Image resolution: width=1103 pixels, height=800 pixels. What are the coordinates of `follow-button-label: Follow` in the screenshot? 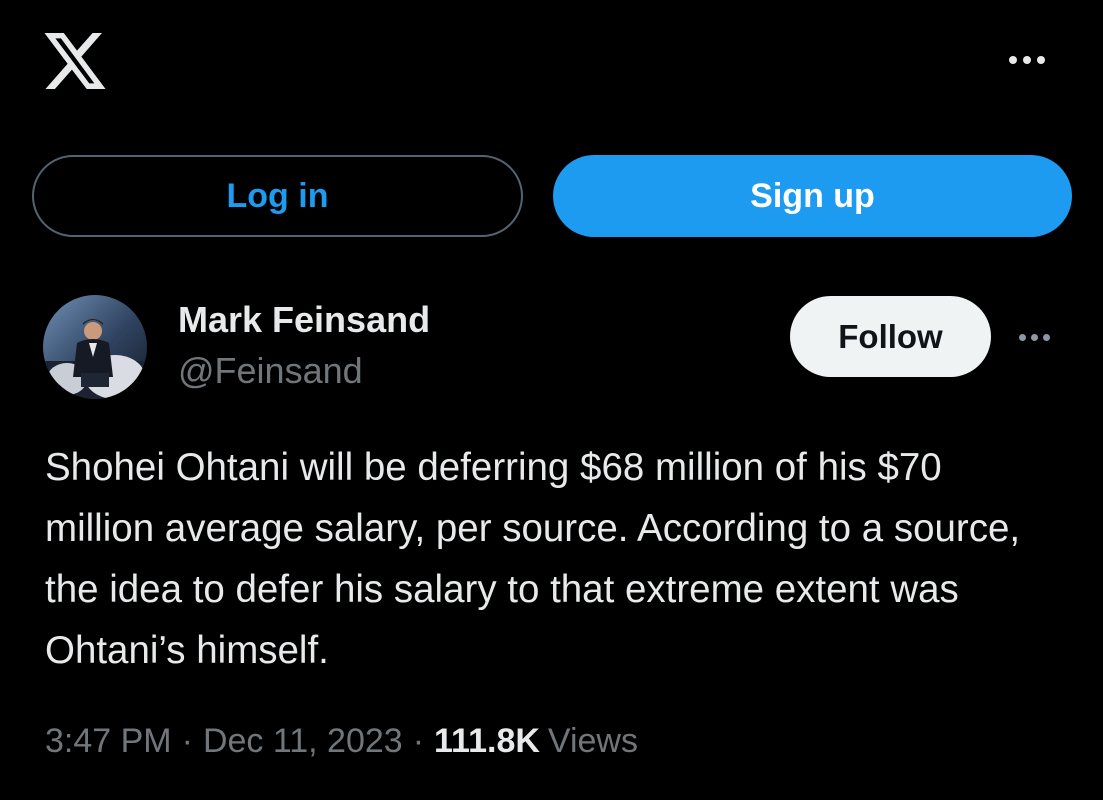 It's located at (890, 336).